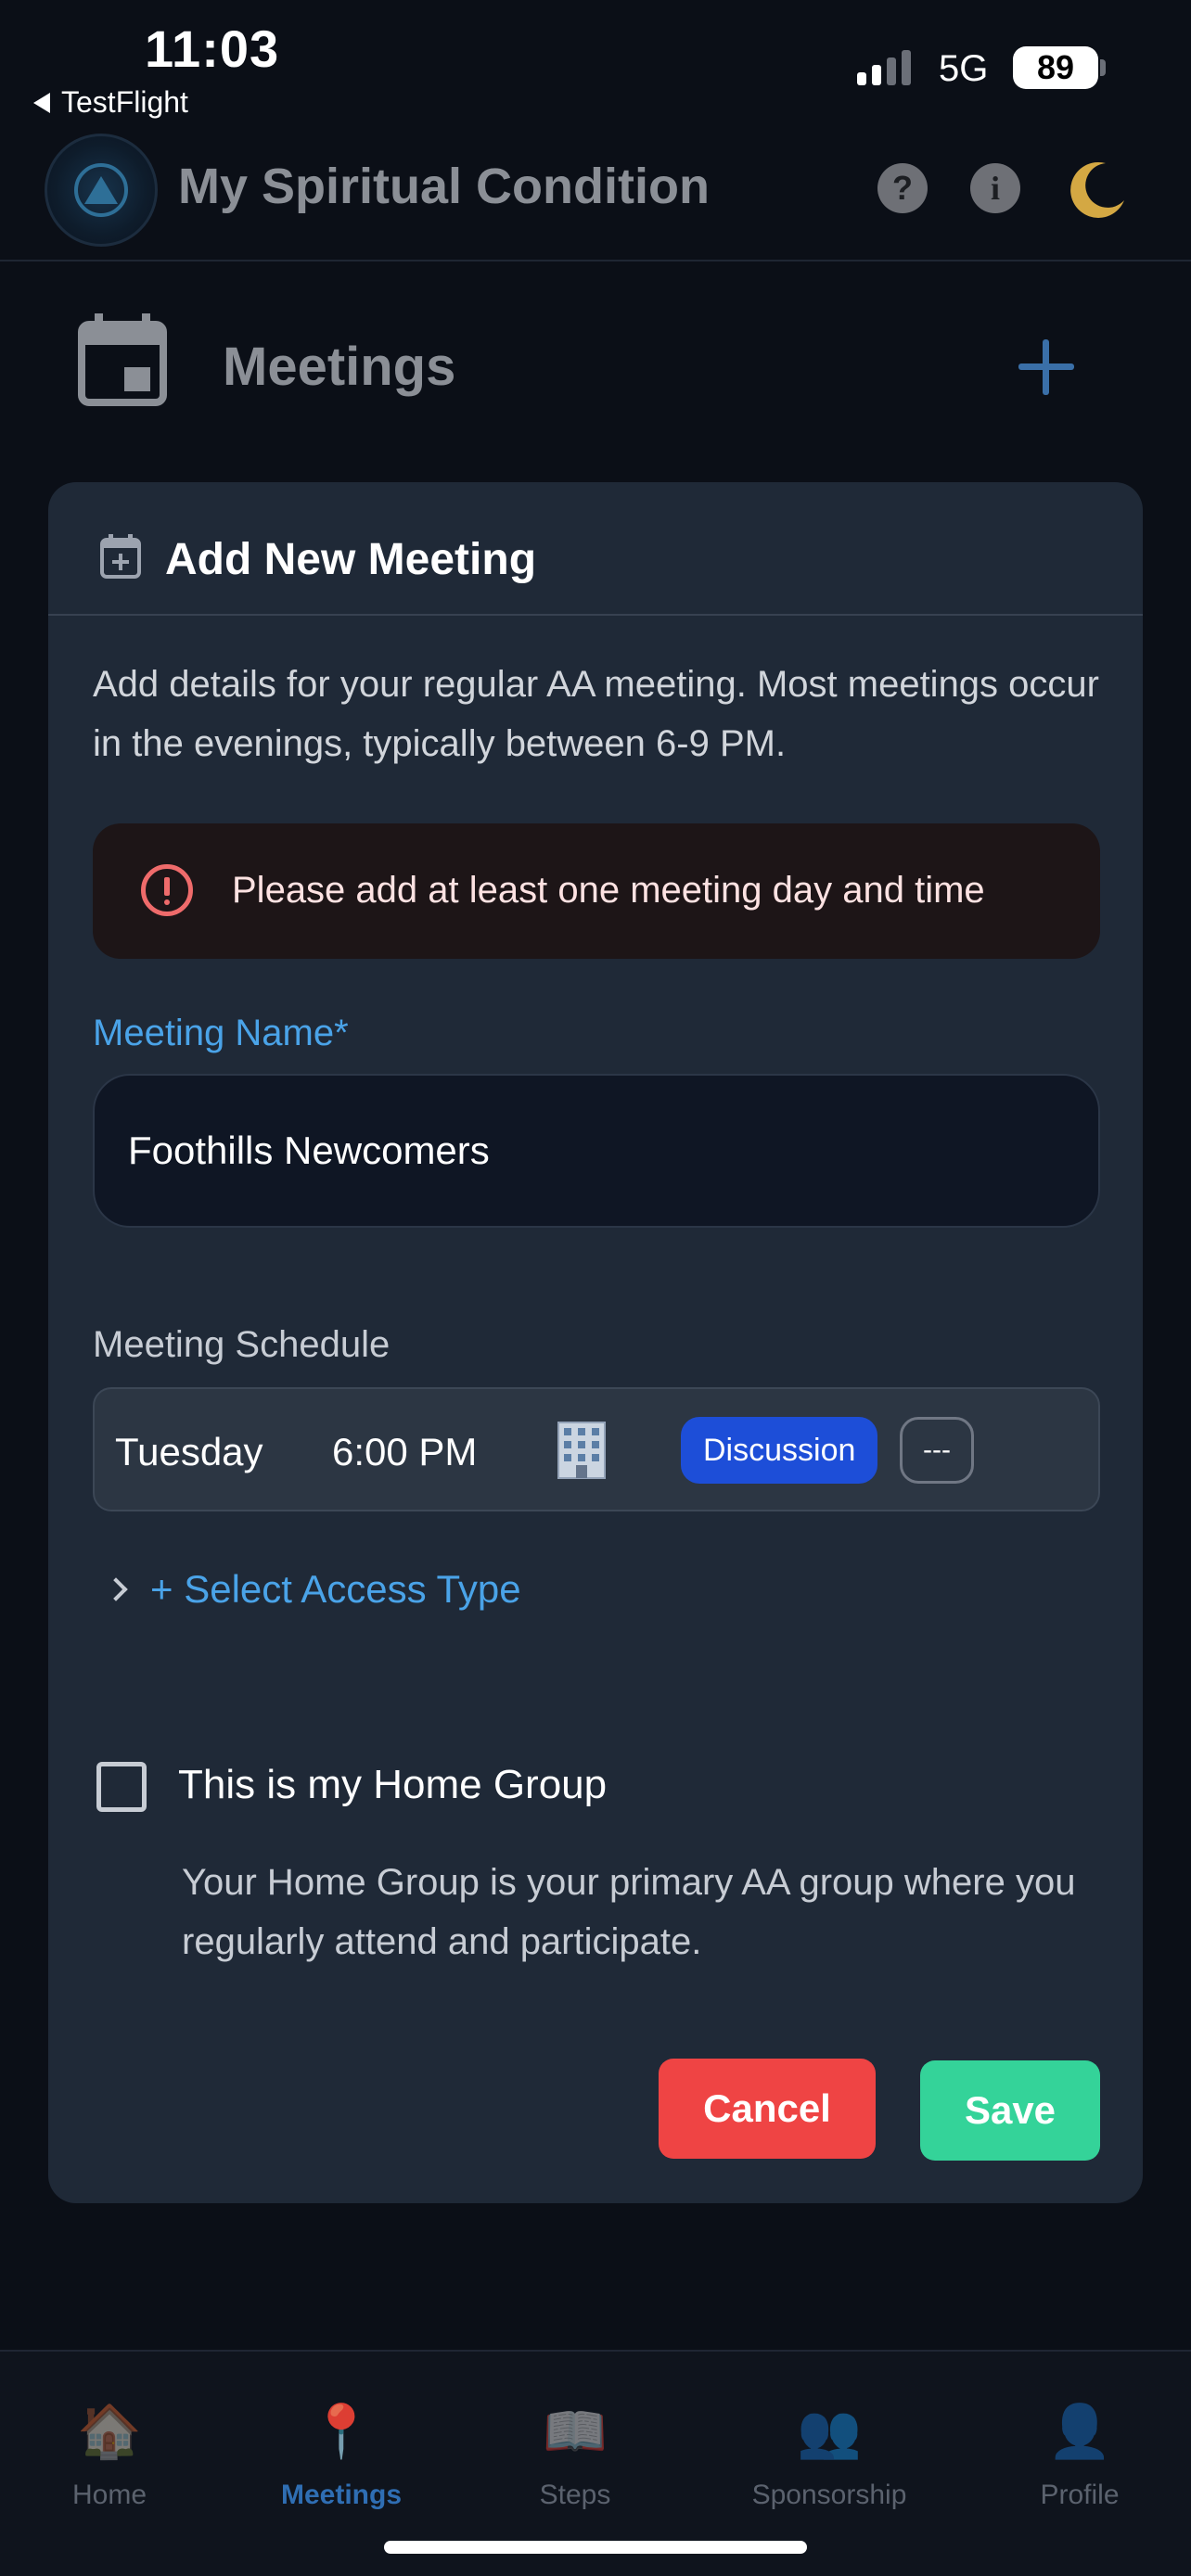 The height and width of the screenshot is (2576, 1191). What do you see at coordinates (575, 2495) in the screenshot?
I see `tab-label: Steps` at bounding box center [575, 2495].